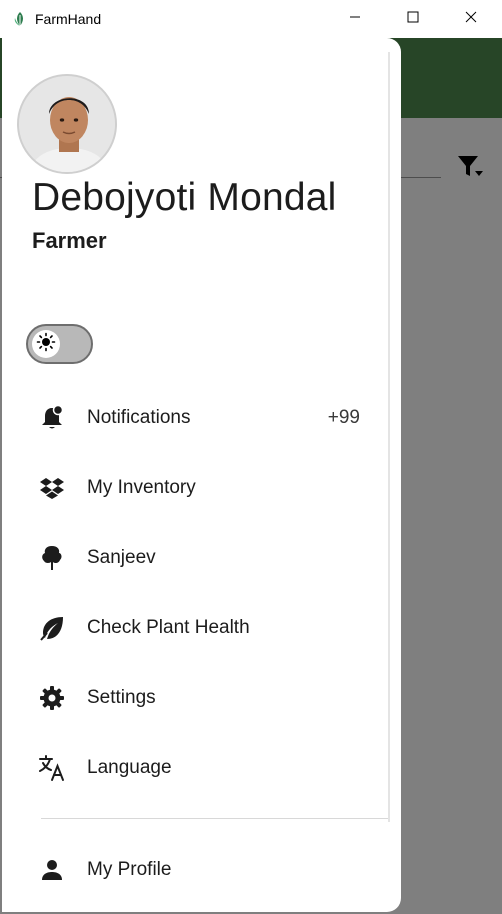 This screenshot has height=914, width=502. What do you see at coordinates (129, 767) in the screenshot?
I see `menu-item-label: Language` at bounding box center [129, 767].